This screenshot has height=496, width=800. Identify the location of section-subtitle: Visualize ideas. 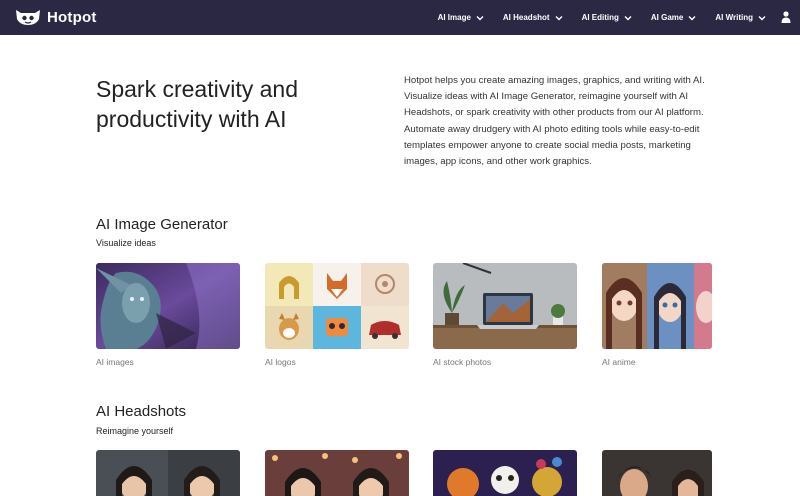
(126, 243).